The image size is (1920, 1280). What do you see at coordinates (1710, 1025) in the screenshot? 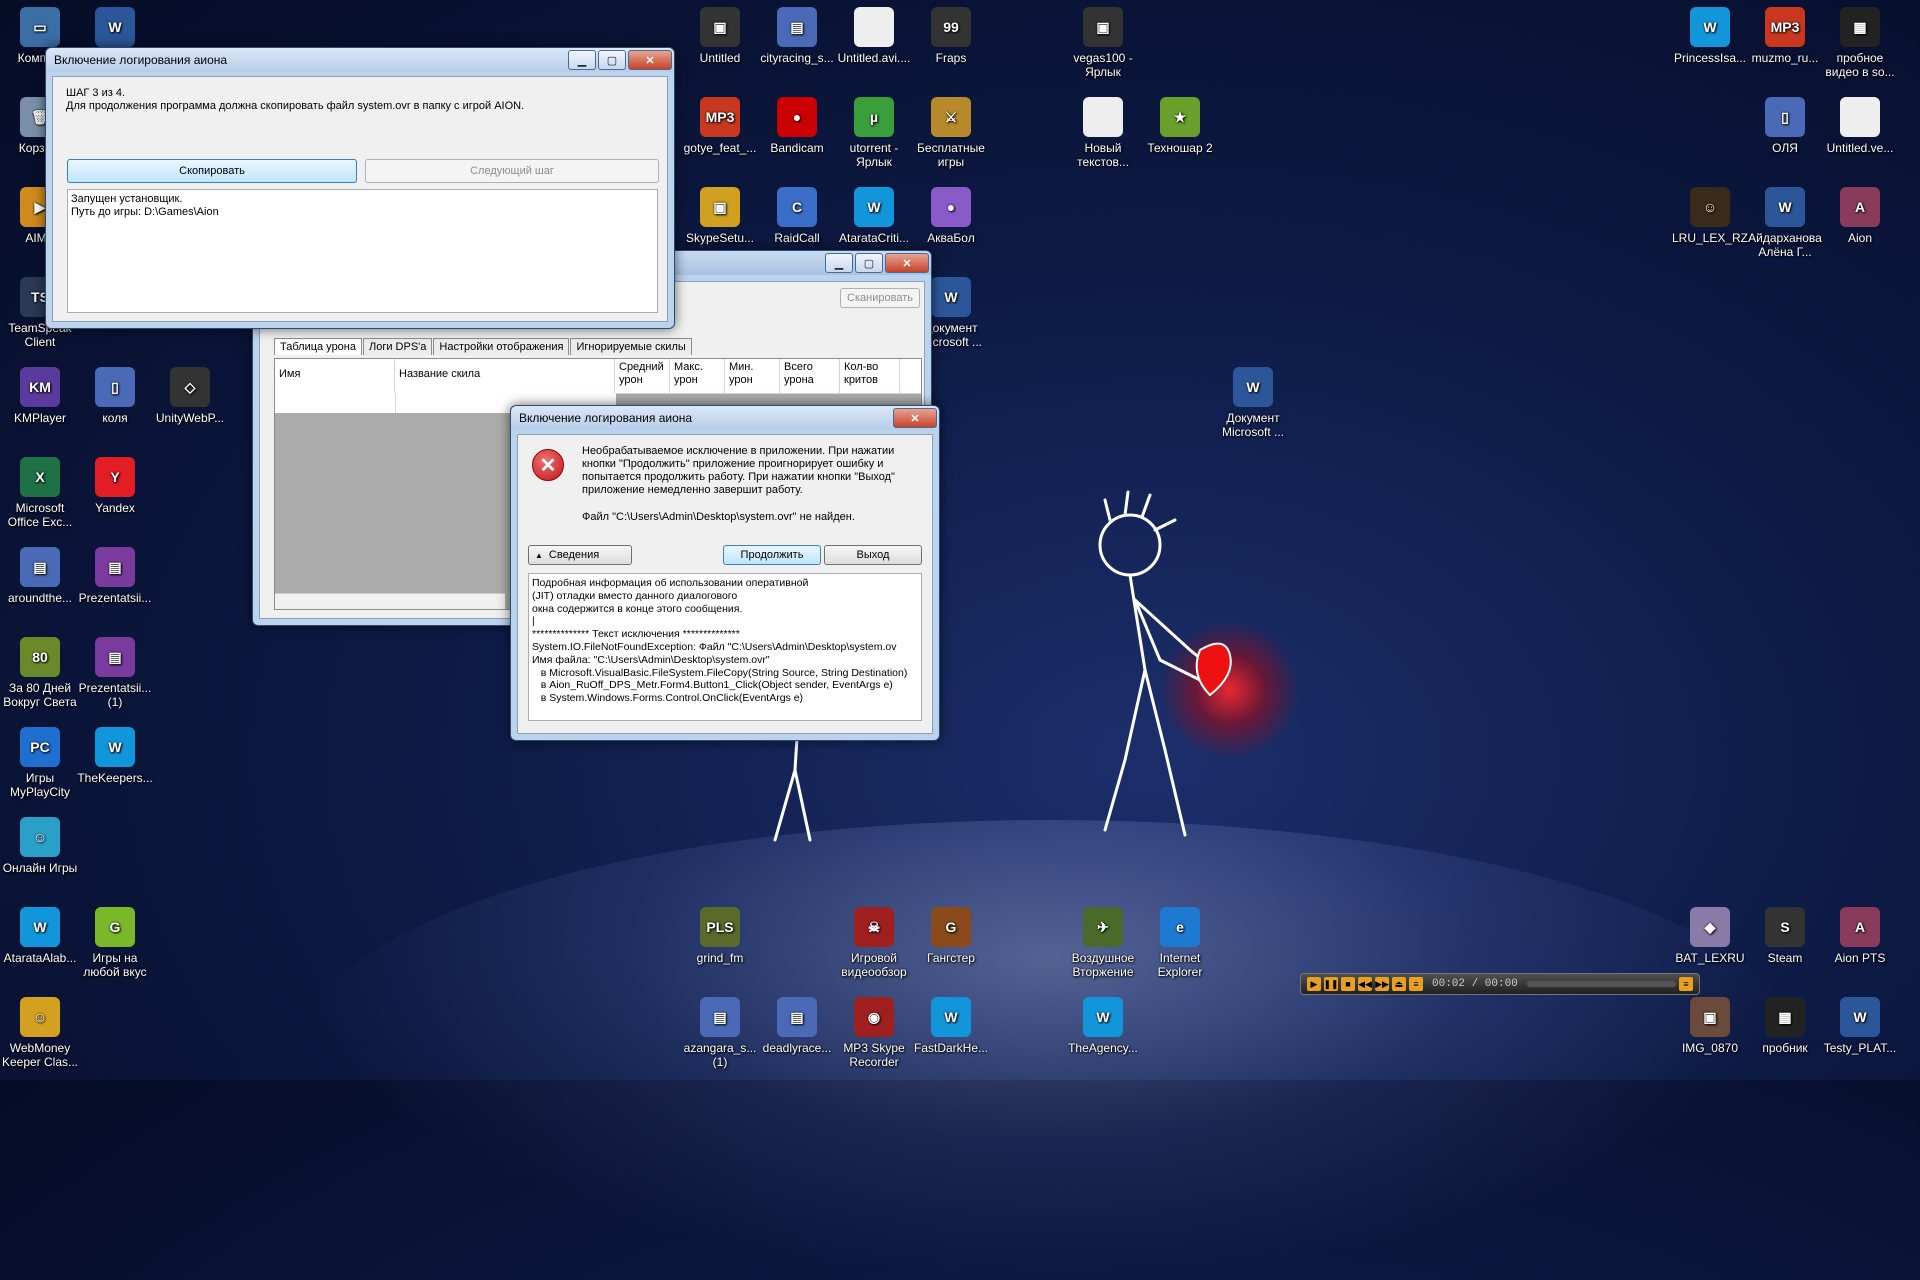
I see `desktop-icon-img-0870: ▣ IMG_0870` at bounding box center [1710, 1025].